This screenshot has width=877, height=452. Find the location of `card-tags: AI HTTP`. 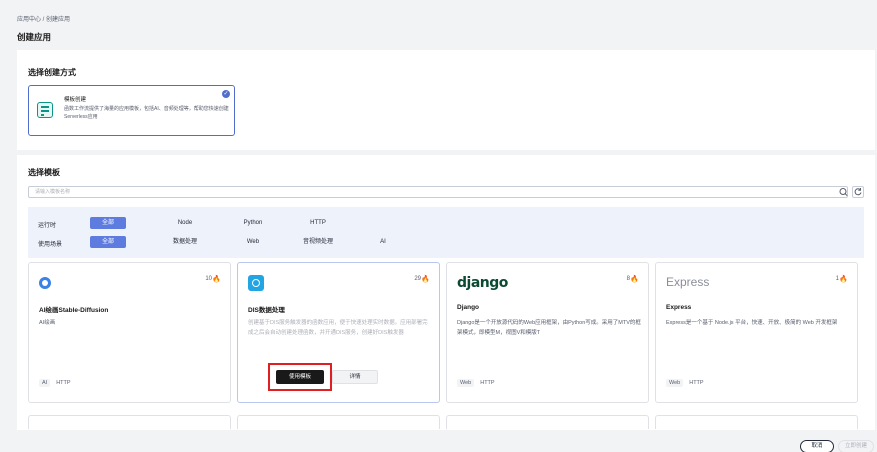

card-tags: AI HTTP is located at coordinates (56, 383).